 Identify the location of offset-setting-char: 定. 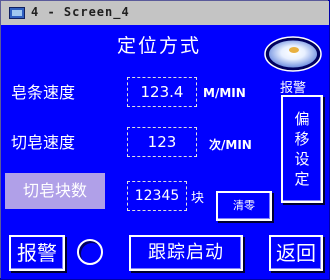
(302, 179).